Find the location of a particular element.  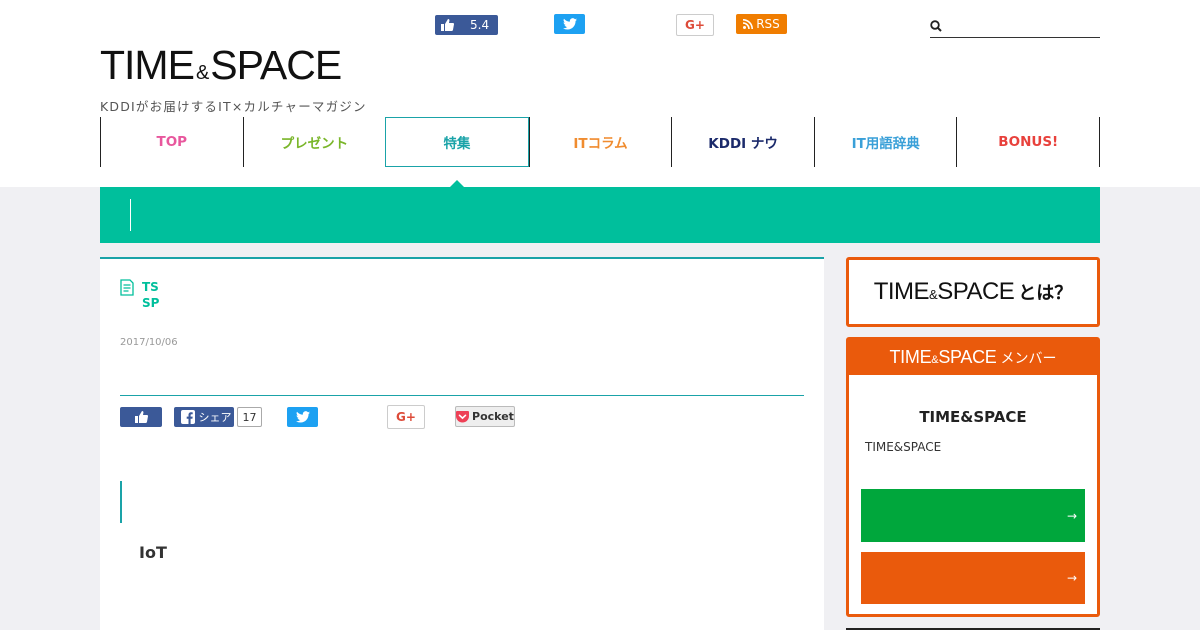

nav-item-1: プレゼント is located at coordinates (314, 142).